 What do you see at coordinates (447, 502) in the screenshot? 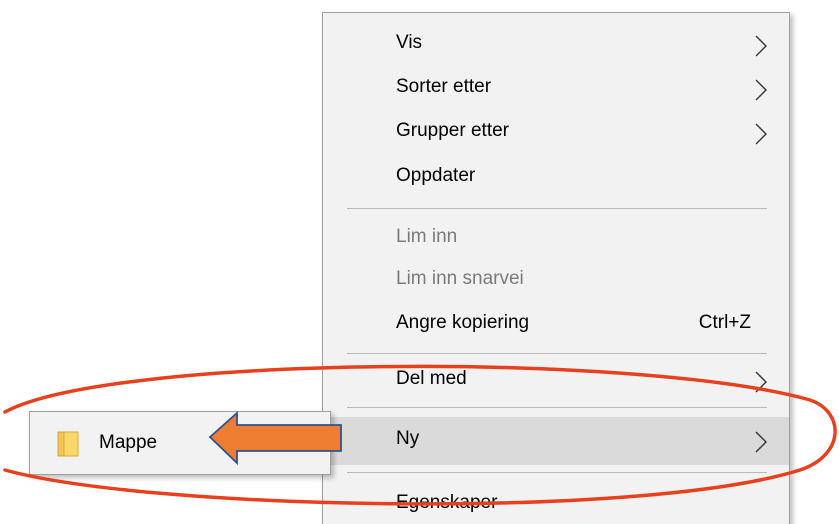
I see `menu-item-label: Egenskaper` at bounding box center [447, 502].